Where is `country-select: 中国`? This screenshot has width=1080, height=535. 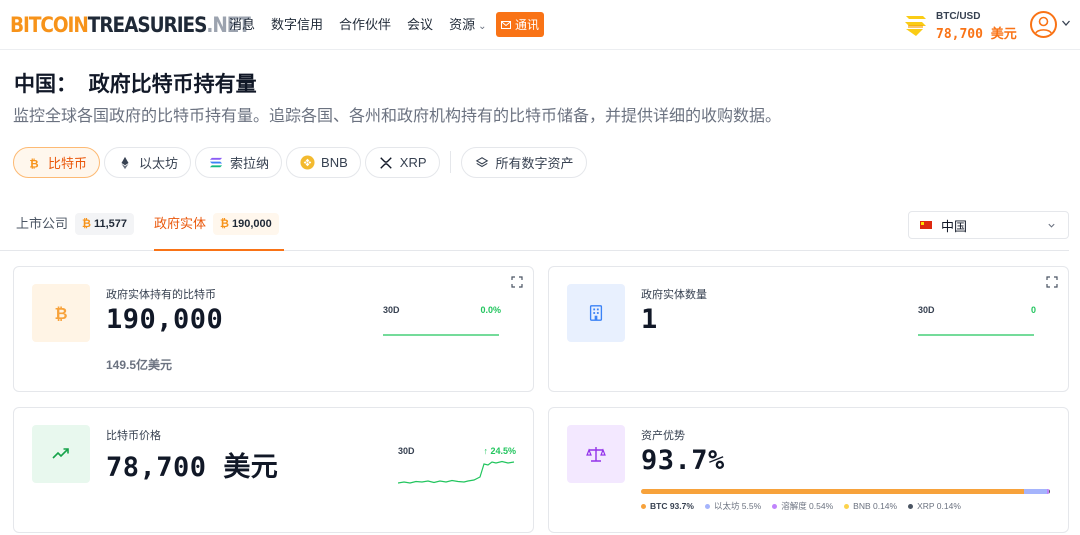
country-select: 中国 is located at coordinates (988, 225).